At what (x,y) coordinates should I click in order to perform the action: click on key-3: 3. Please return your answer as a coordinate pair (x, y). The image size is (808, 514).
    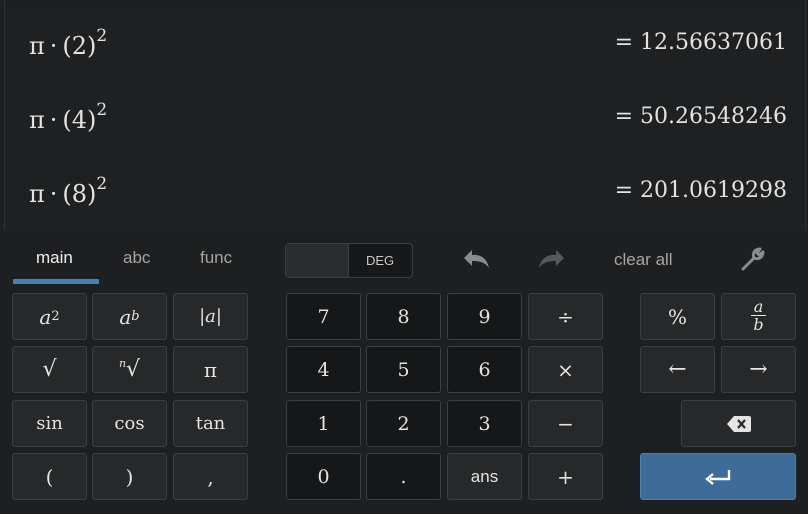
    Looking at the image, I should click on (484, 423).